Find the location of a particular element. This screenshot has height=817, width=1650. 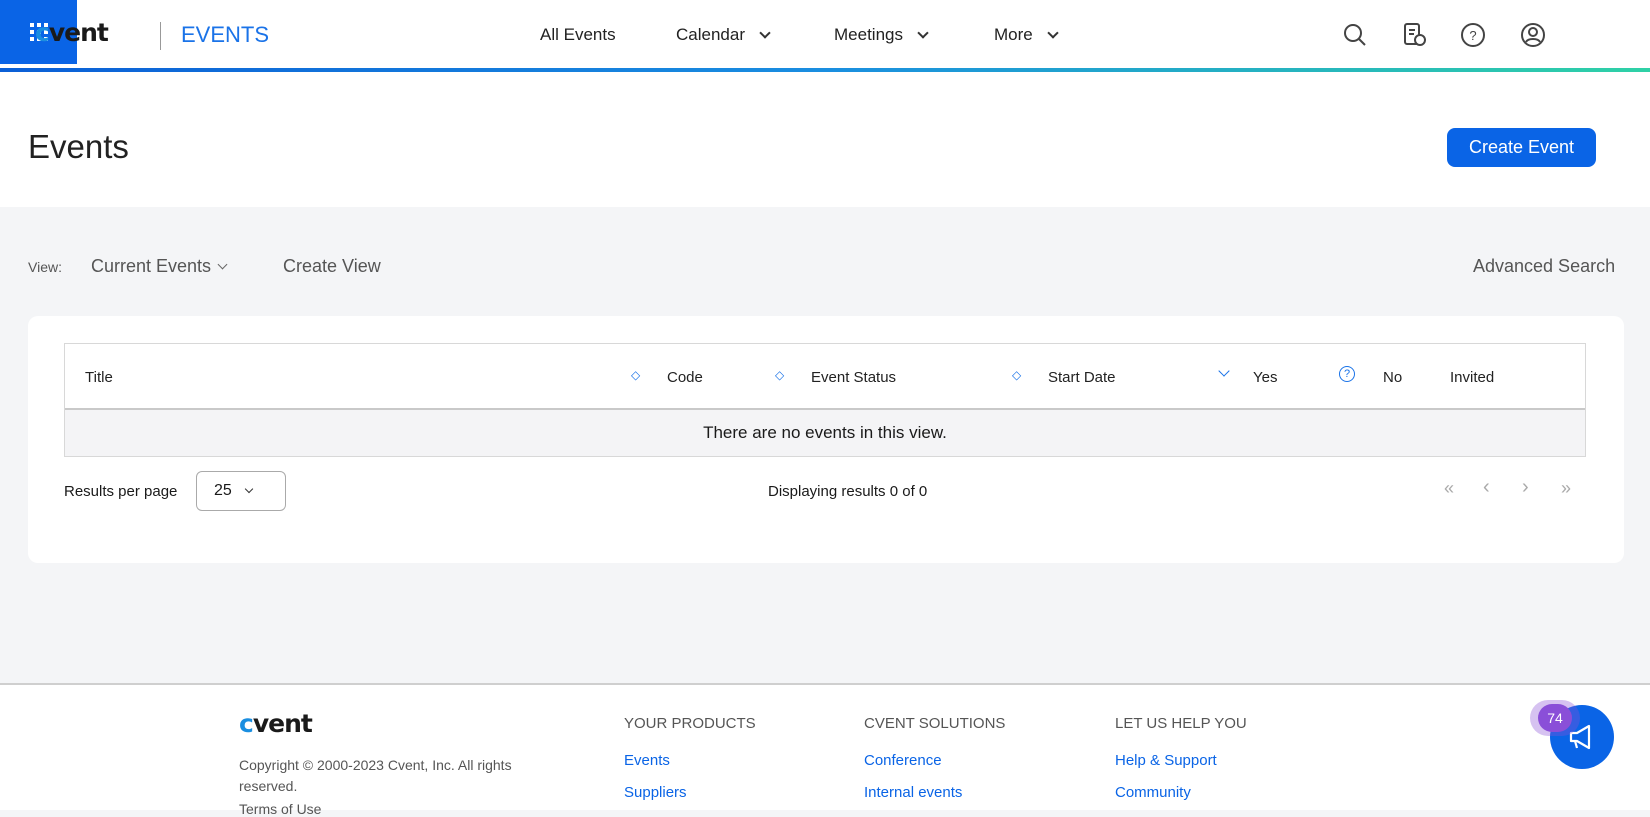

nav-all-events: All Events is located at coordinates (578, 35).